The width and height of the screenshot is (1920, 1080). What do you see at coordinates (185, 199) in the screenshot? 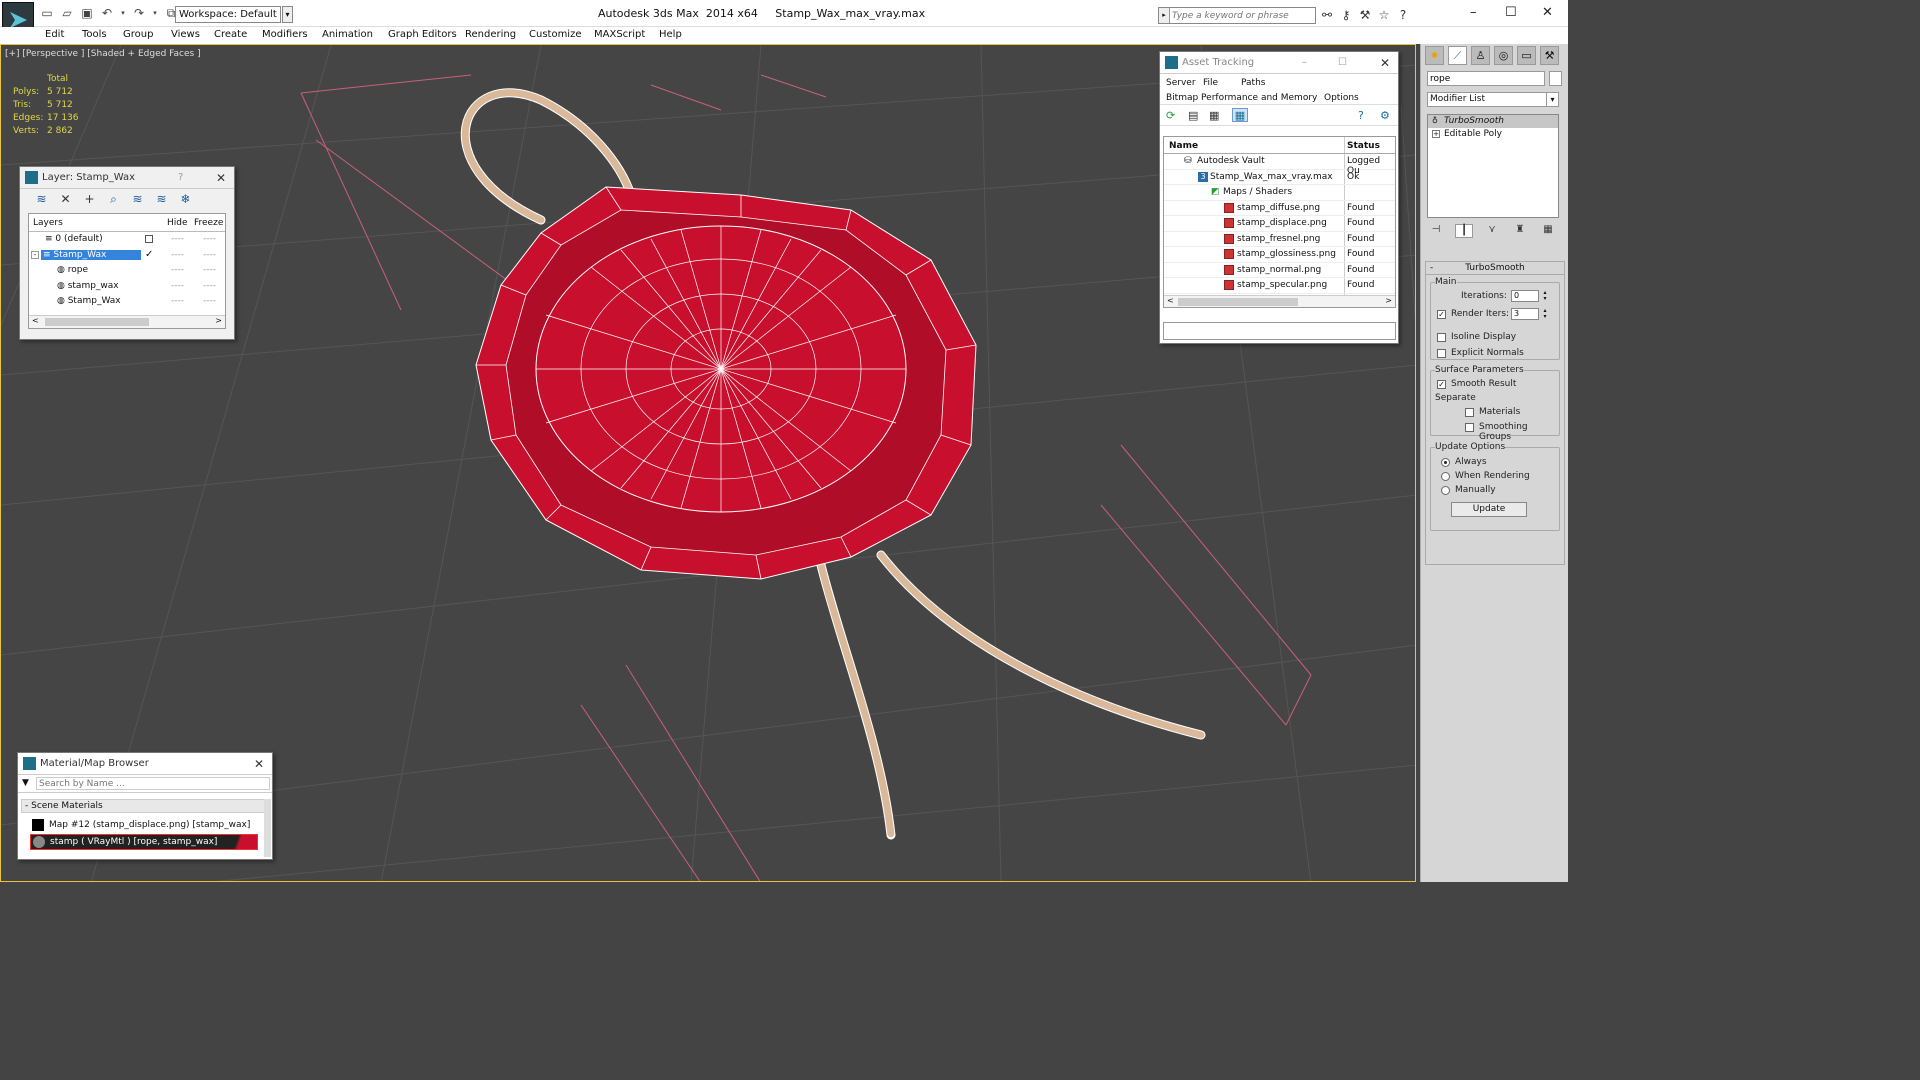
I see `freeze-all-layers-icon: ❄` at bounding box center [185, 199].